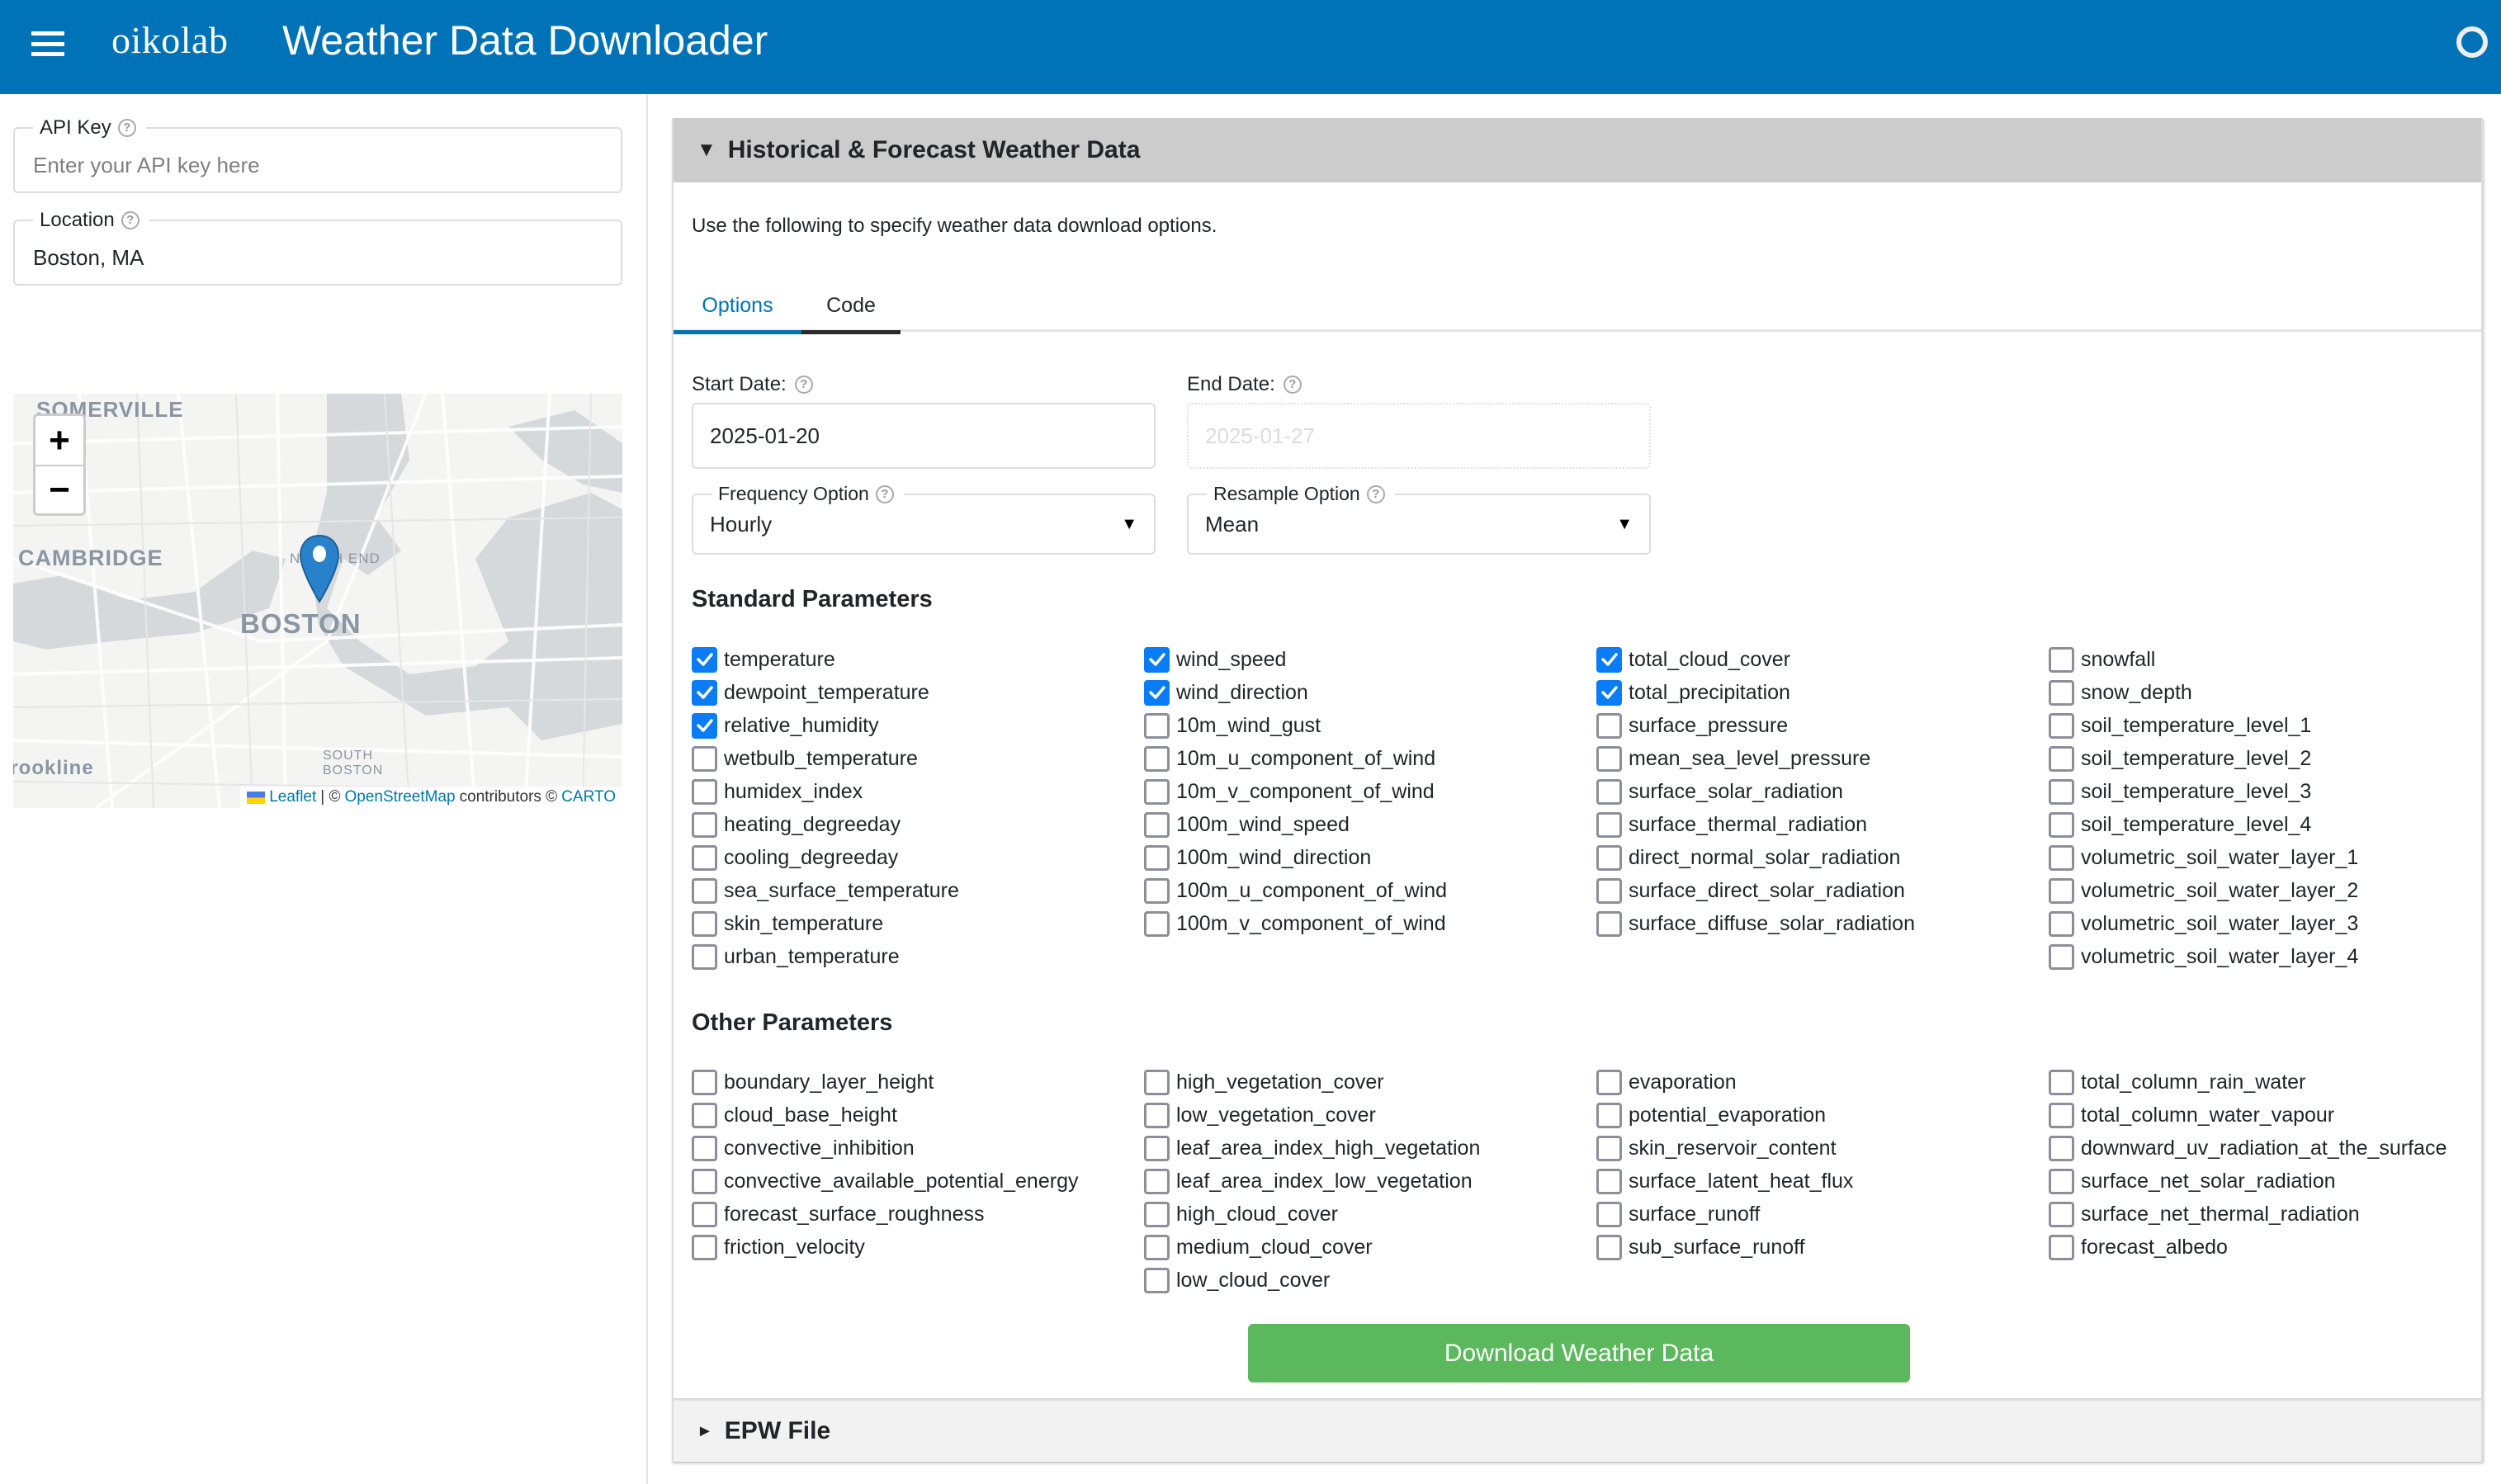 This screenshot has height=1484, width=2501. I want to click on parameter-checkbox-row: low_cloud_cover, so click(1370, 1280).